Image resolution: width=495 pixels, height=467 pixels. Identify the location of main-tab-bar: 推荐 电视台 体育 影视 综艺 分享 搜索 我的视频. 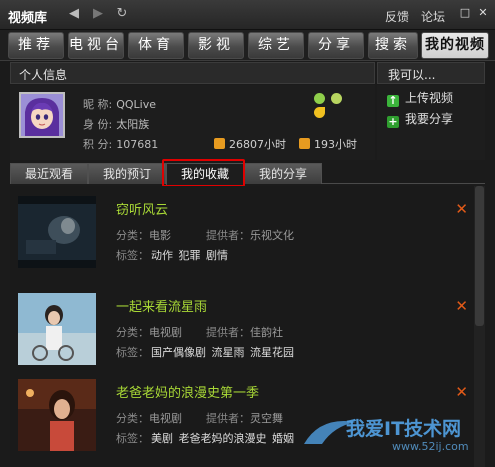
(247, 45).